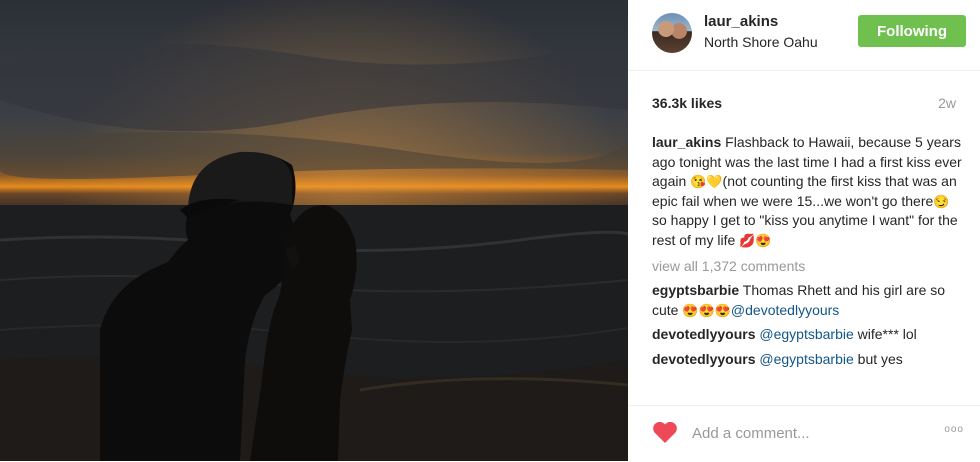 The width and height of the screenshot is (980, 462). Describe the element at coordinates (755, 240) in the screenshot. I see `caption-emoji-3: 💋😍` at that location.